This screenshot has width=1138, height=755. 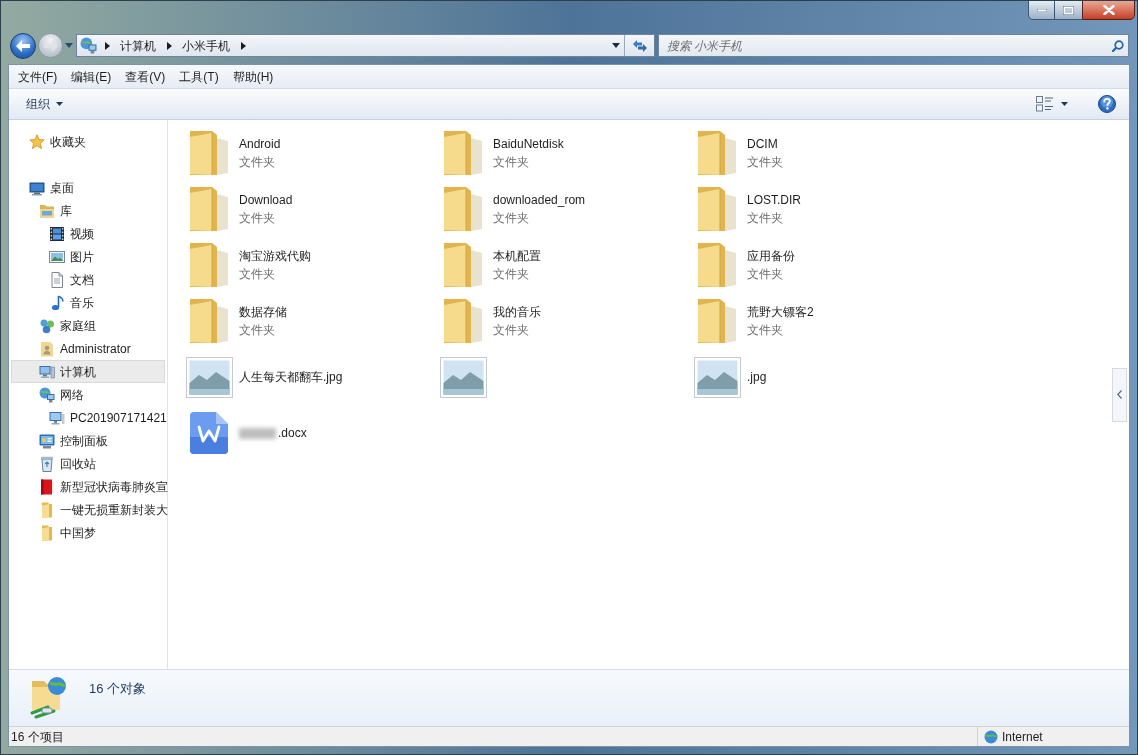 I want to click on minimize-button, so click(x=1041, y=10).